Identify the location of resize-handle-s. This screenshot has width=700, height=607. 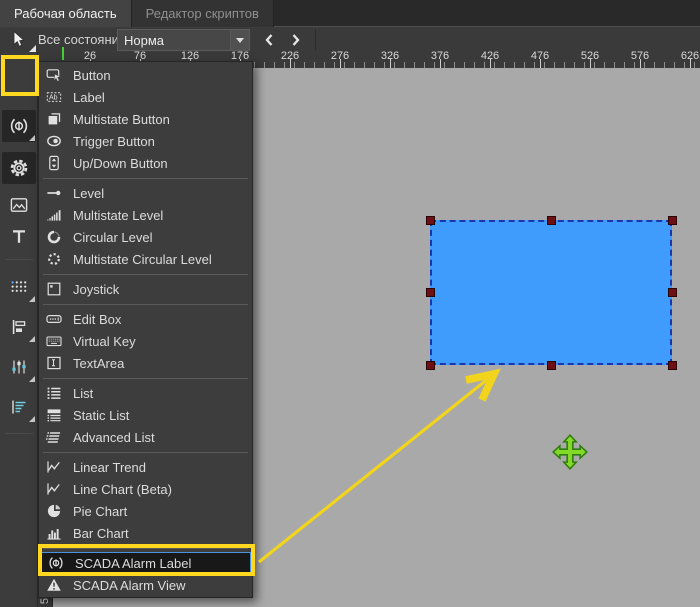
(551, 365).